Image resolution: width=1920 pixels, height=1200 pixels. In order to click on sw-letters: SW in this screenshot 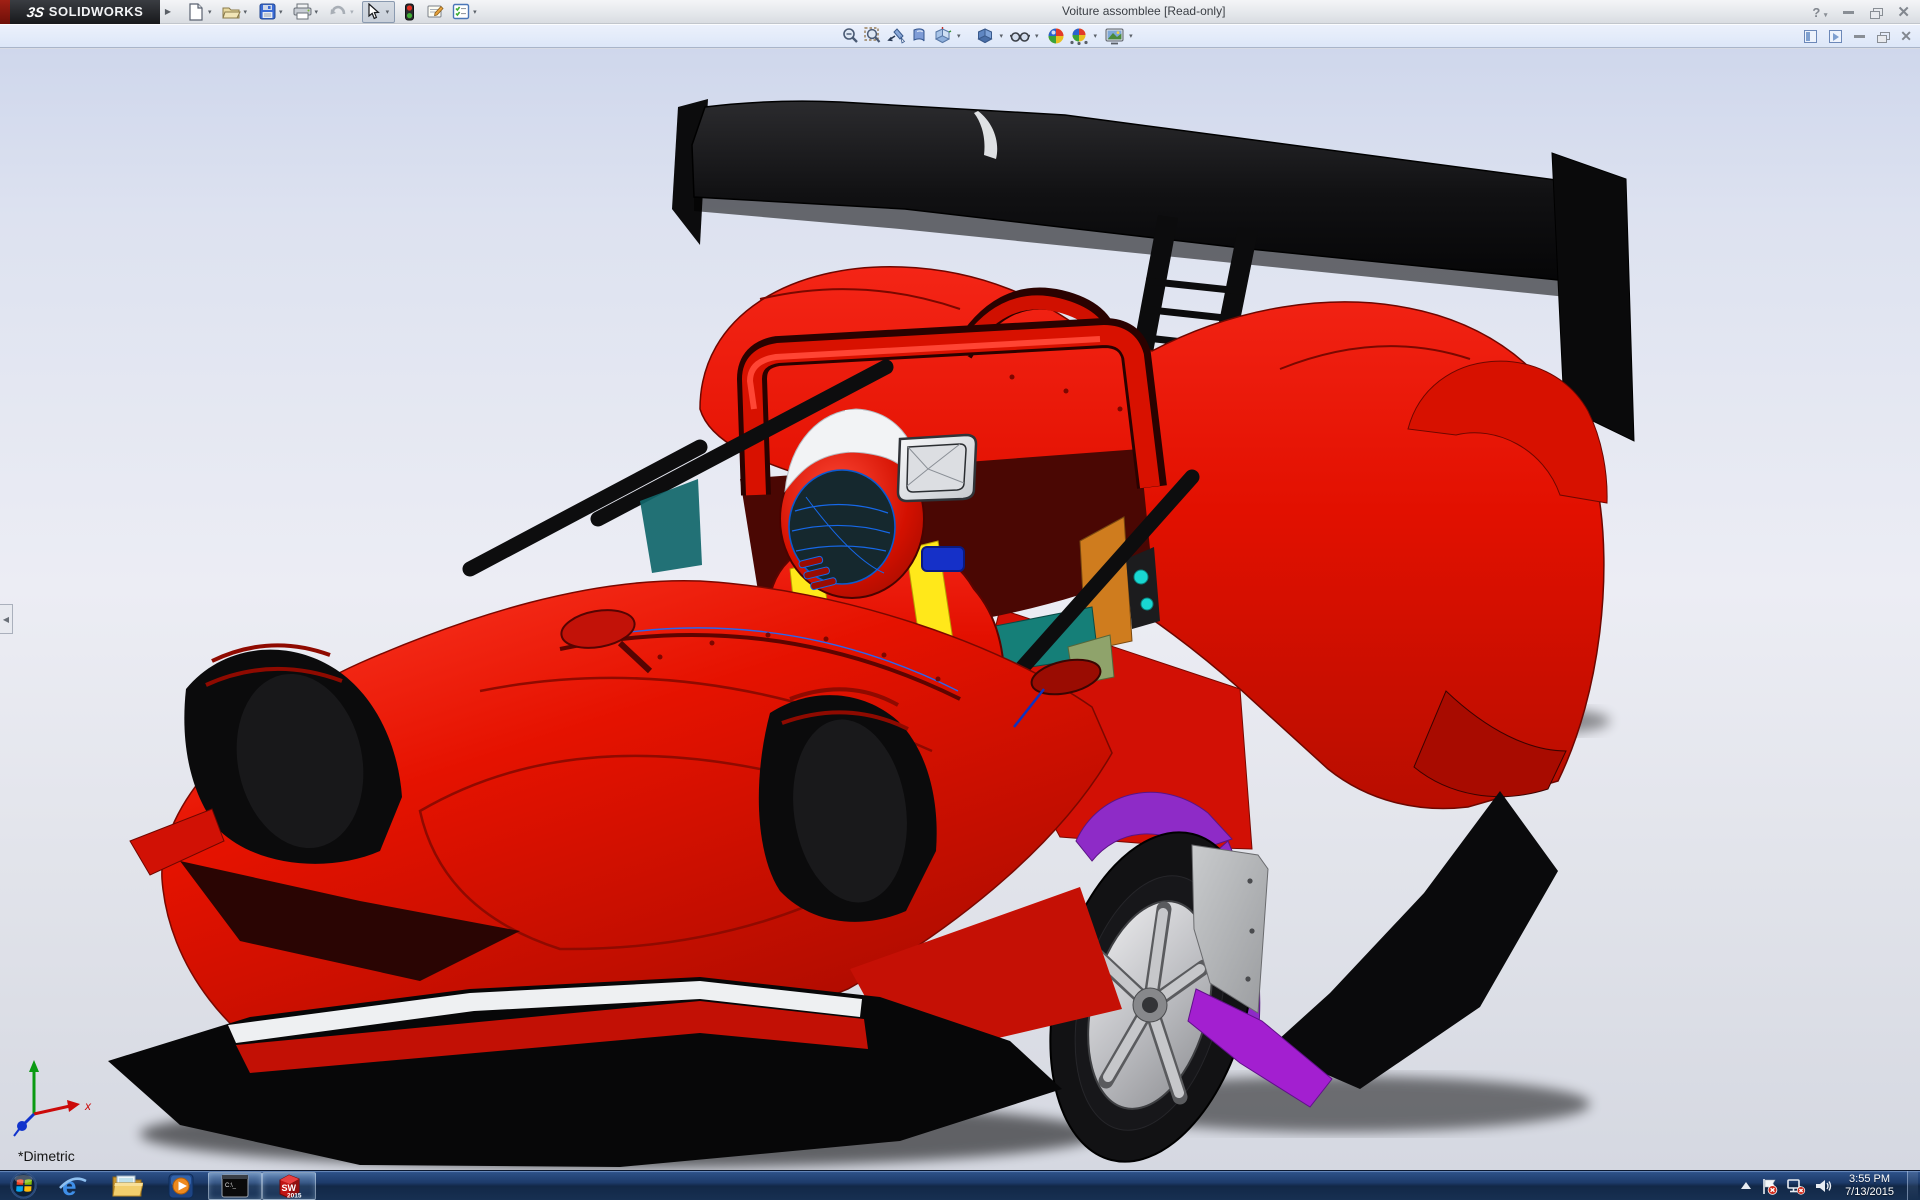, I will do `click(289, 1188)`.